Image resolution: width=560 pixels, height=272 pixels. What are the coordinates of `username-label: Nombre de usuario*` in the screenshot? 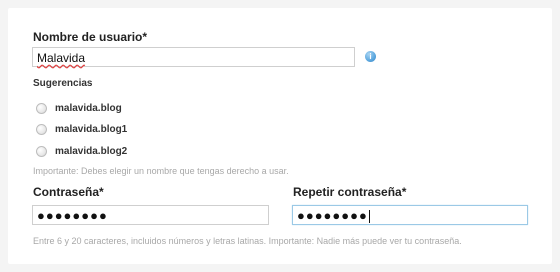 It's located at (90, 37).